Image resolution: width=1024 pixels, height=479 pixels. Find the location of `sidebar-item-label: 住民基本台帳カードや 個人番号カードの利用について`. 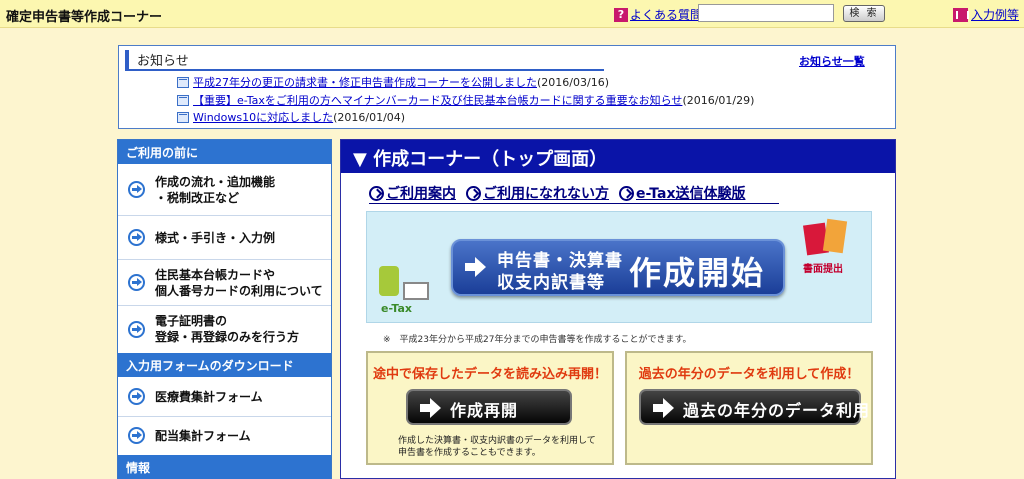

sidebar-item-label: 住民基本台帳カードや 個人番号カードの利用について is located at coordinates (239, 283).